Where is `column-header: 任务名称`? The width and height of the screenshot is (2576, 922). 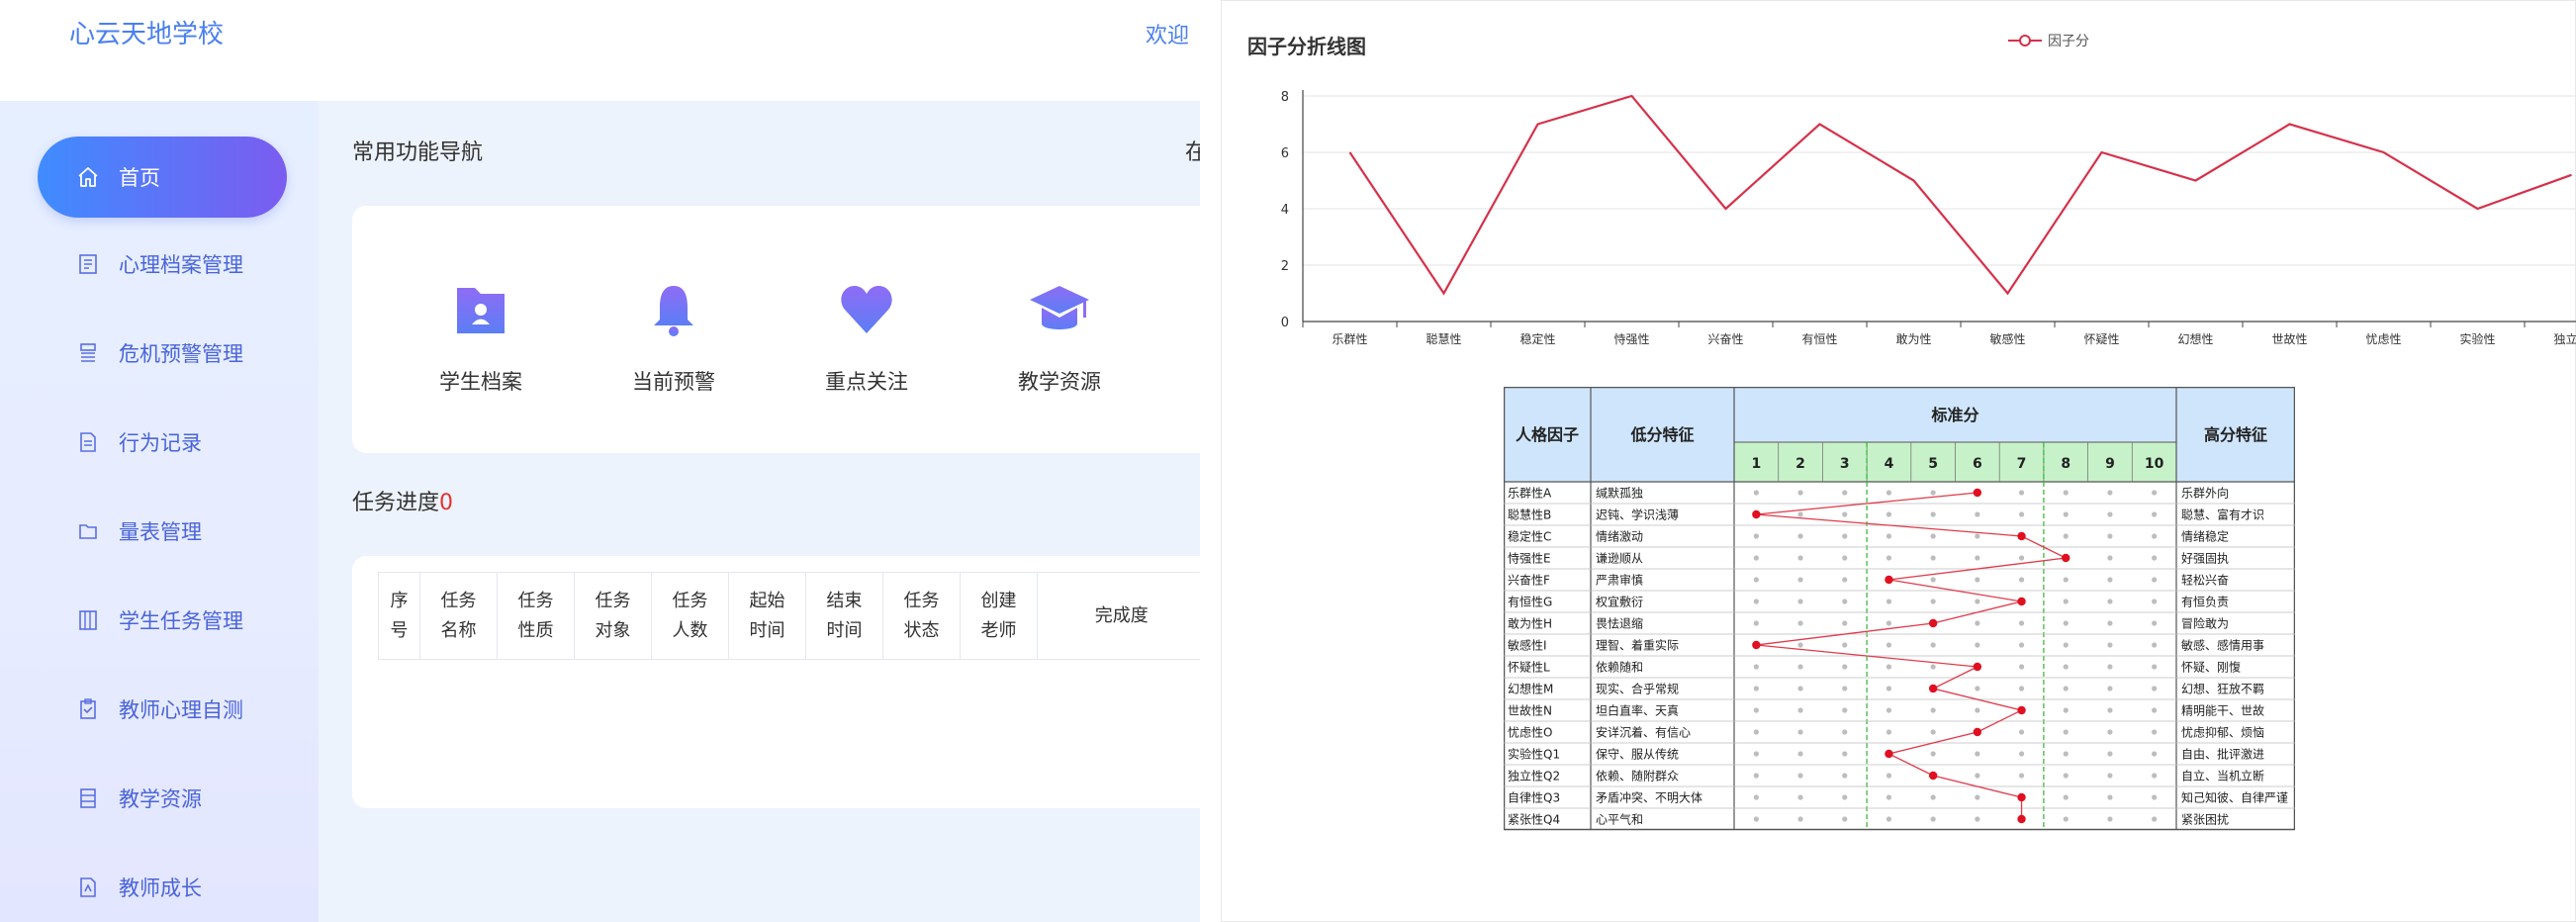
column-header: 任务名称 is located at coordinates (458, 616).